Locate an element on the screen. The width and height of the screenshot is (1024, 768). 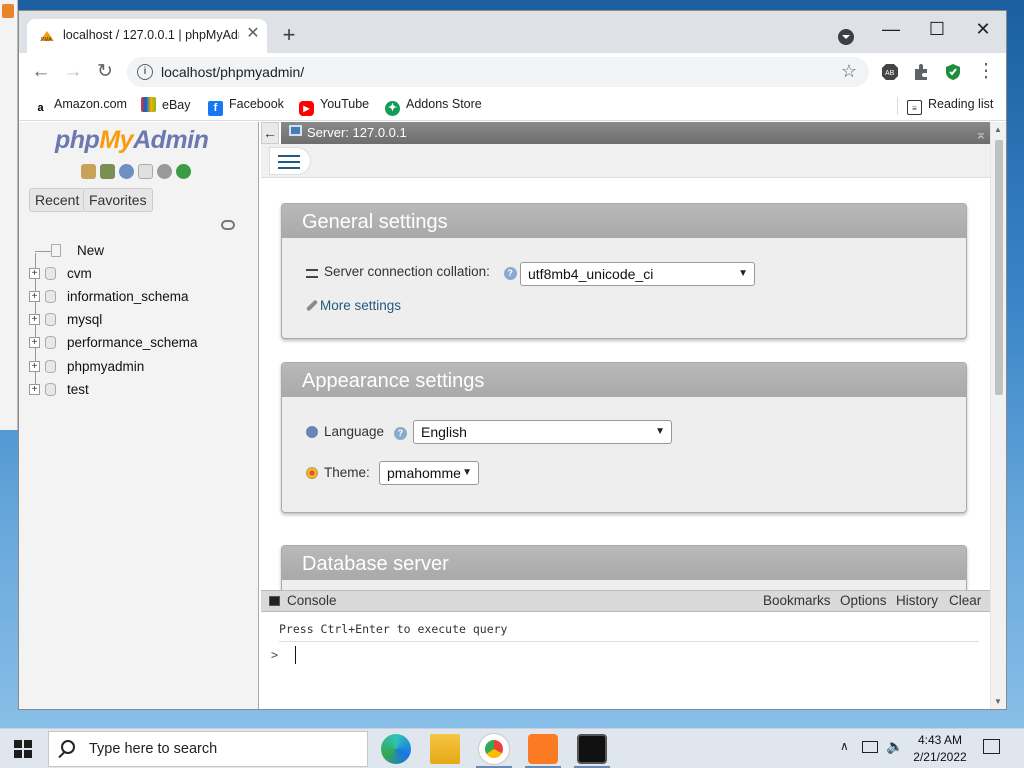
file-explorer-icon is located at coordinates (445, 749).